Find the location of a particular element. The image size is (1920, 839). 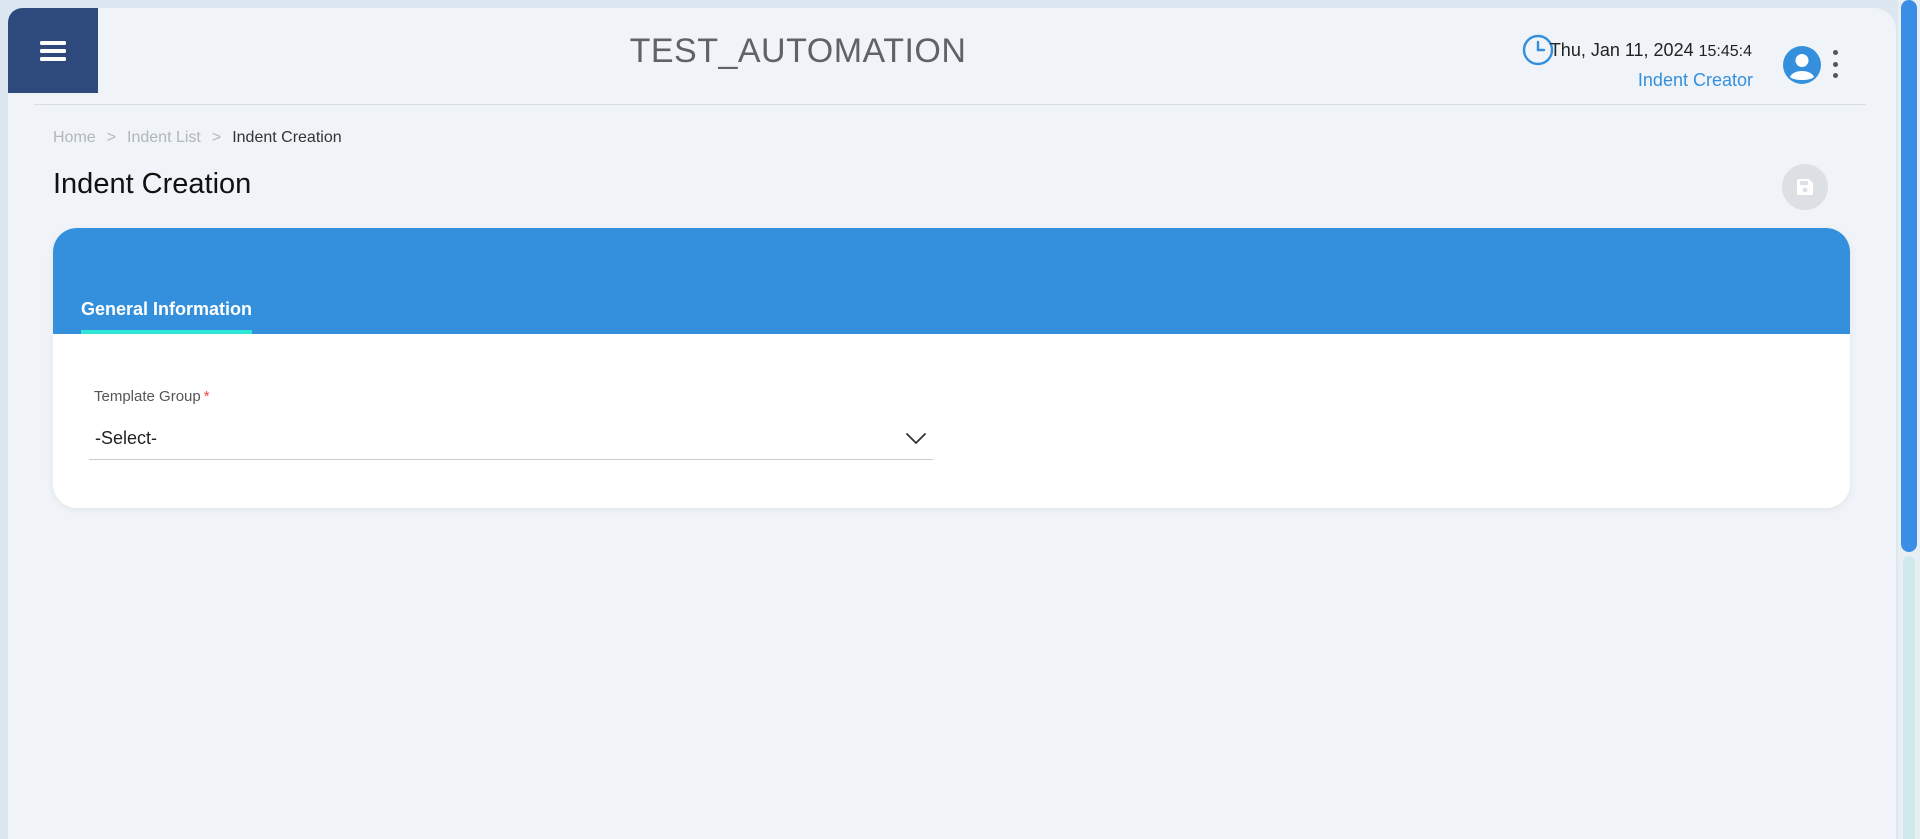

current-time: 15:45:4 is located at coordinates (1725, 51).